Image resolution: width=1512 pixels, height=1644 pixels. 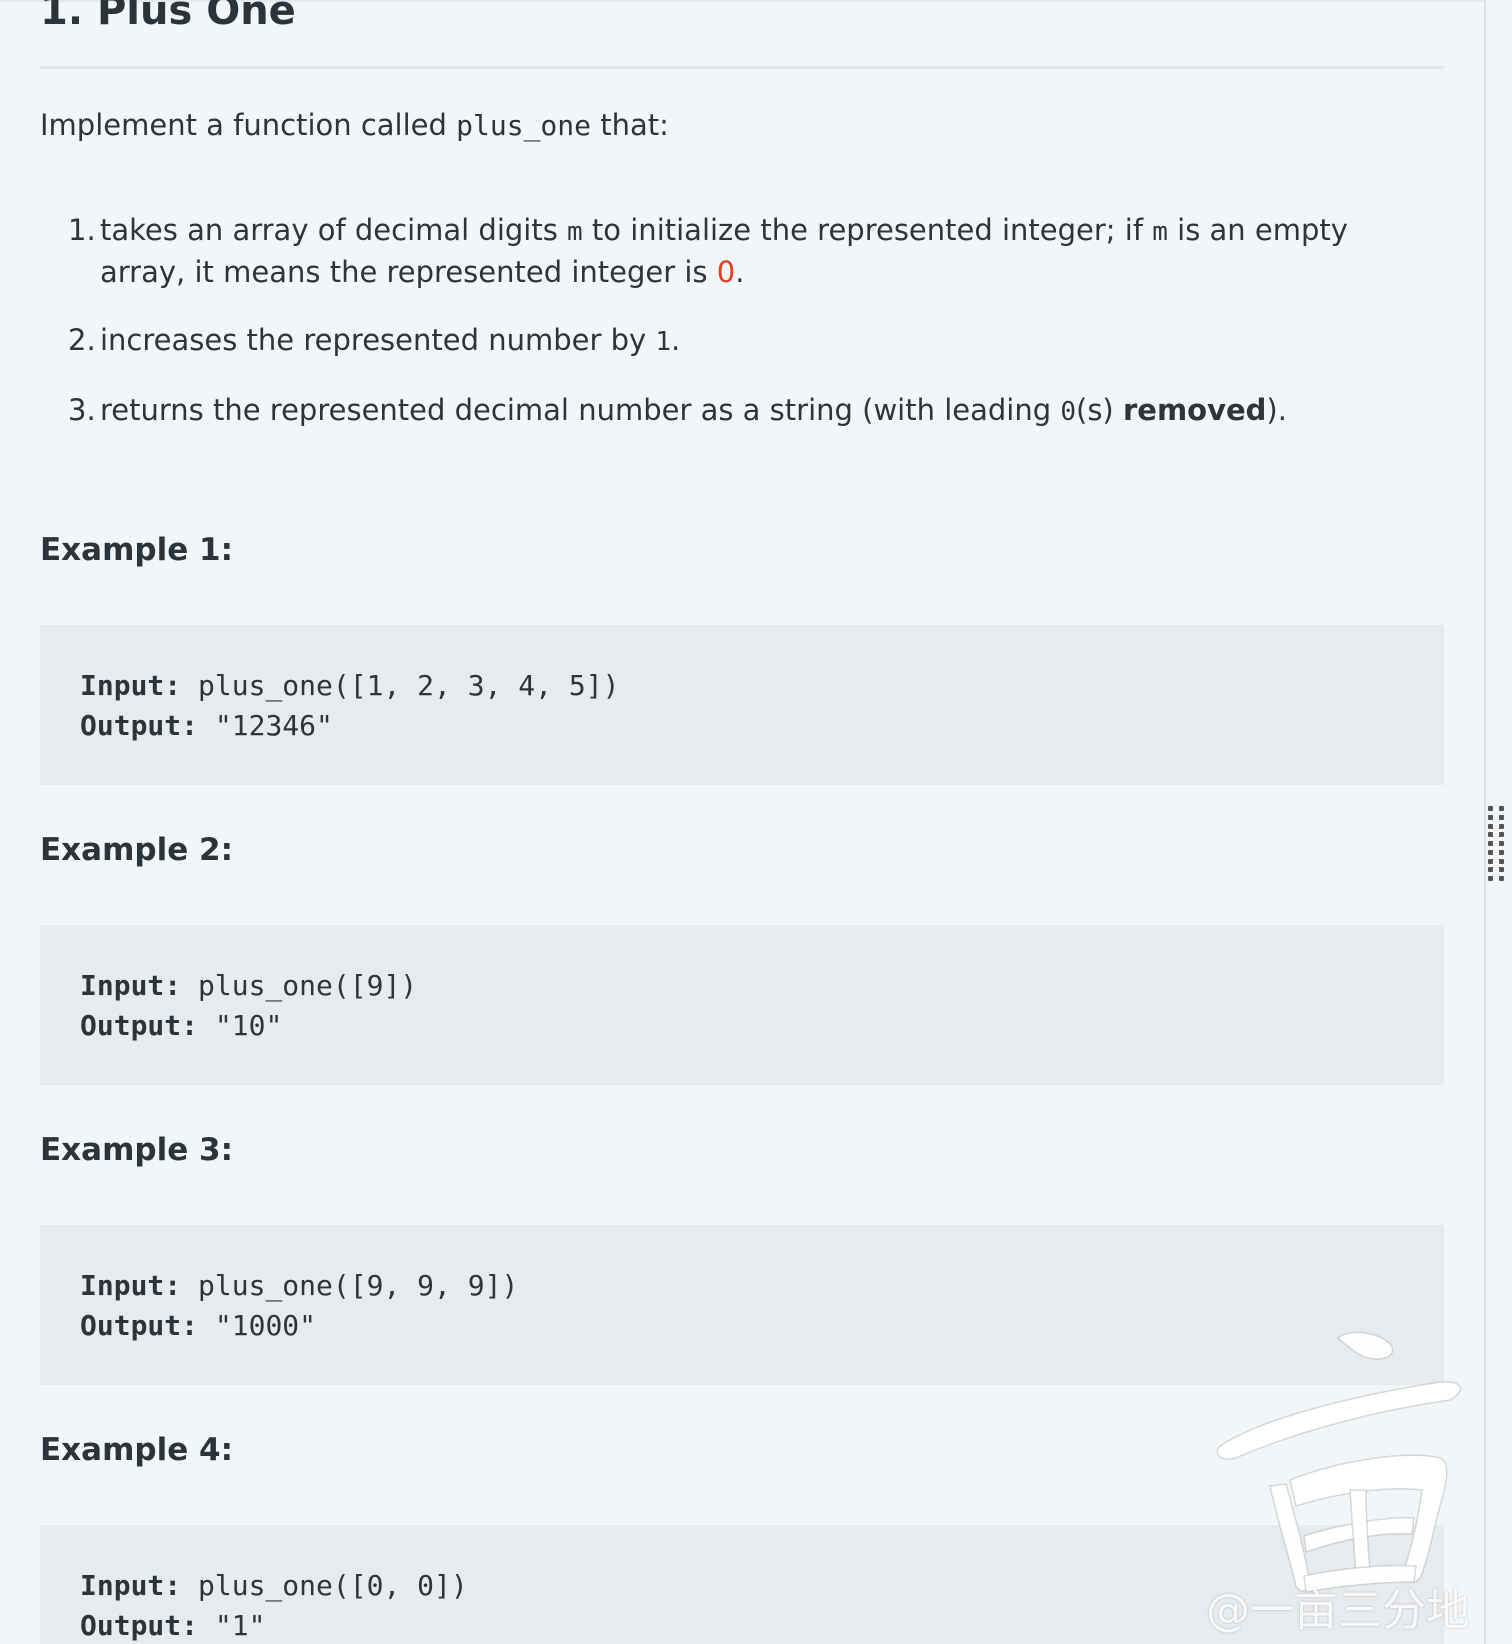 I want to click on example-output-line: Output: "1", so click(x=172, y=1625).